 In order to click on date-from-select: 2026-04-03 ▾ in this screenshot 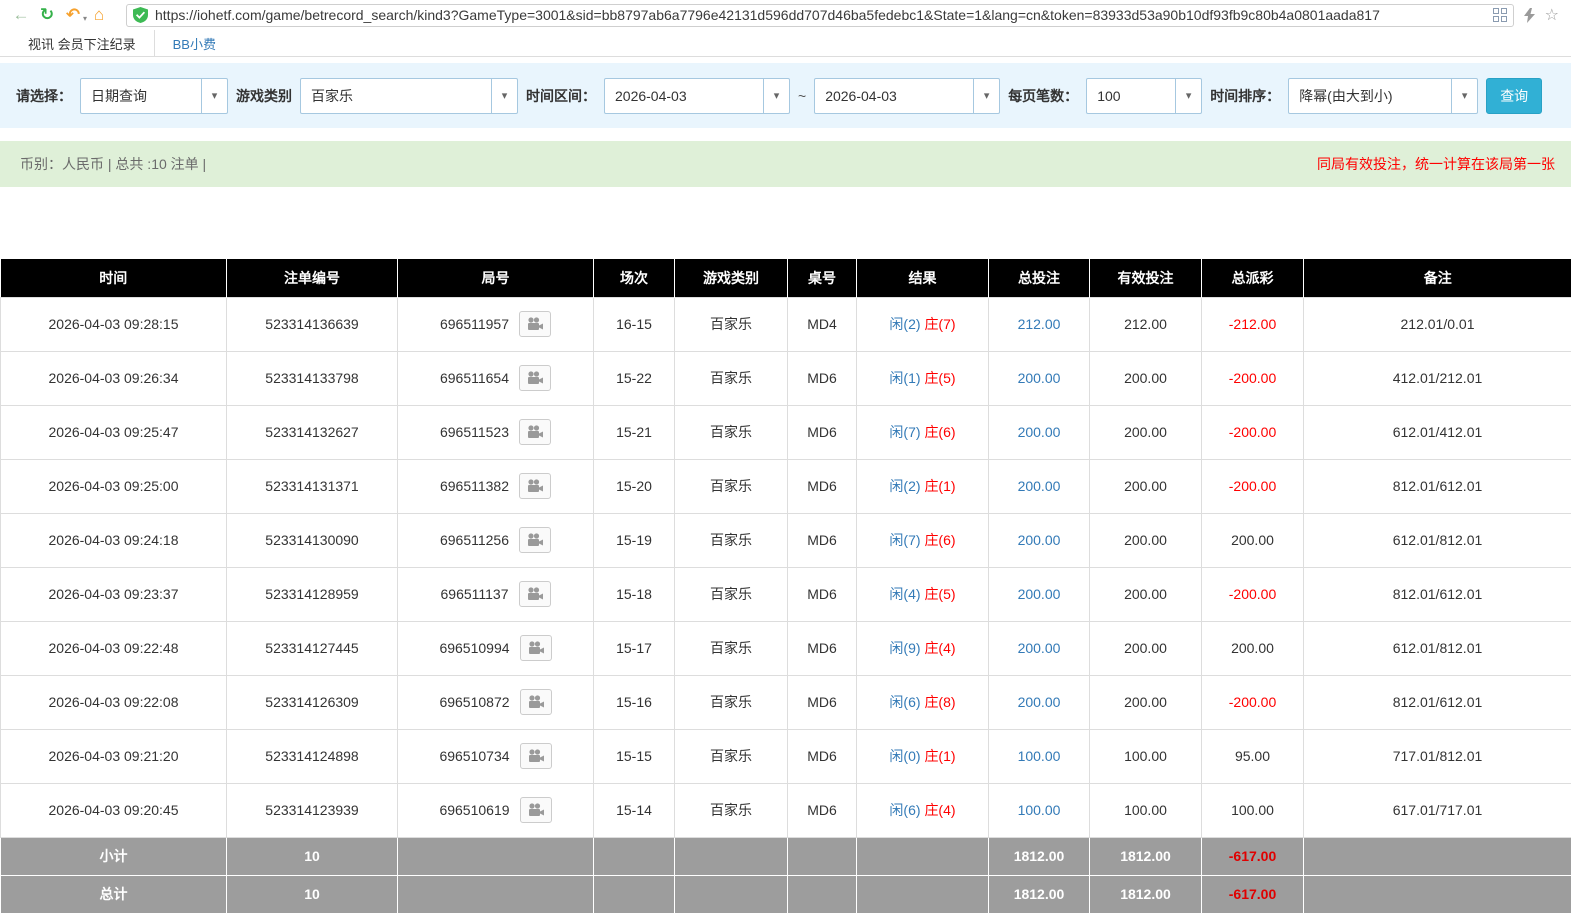, I will do `click(697, 96)`.